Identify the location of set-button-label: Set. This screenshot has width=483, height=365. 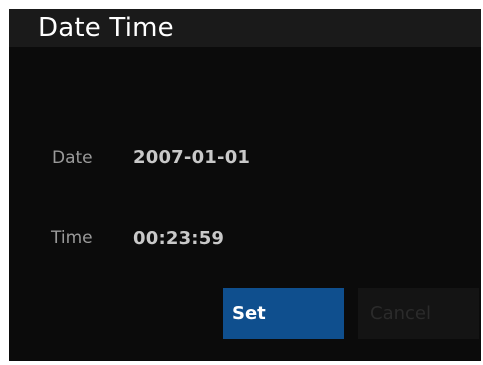
(249, 313).